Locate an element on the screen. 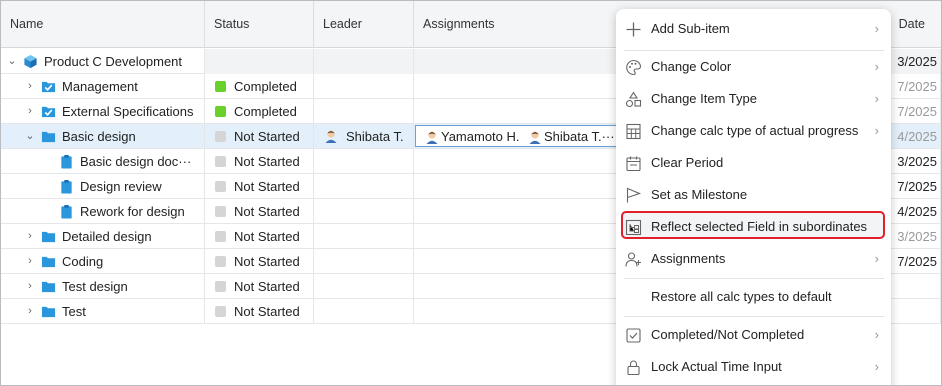 The height and width of the screenshot is (386, 942). calculator-icon is located at coordinates (633, 131).